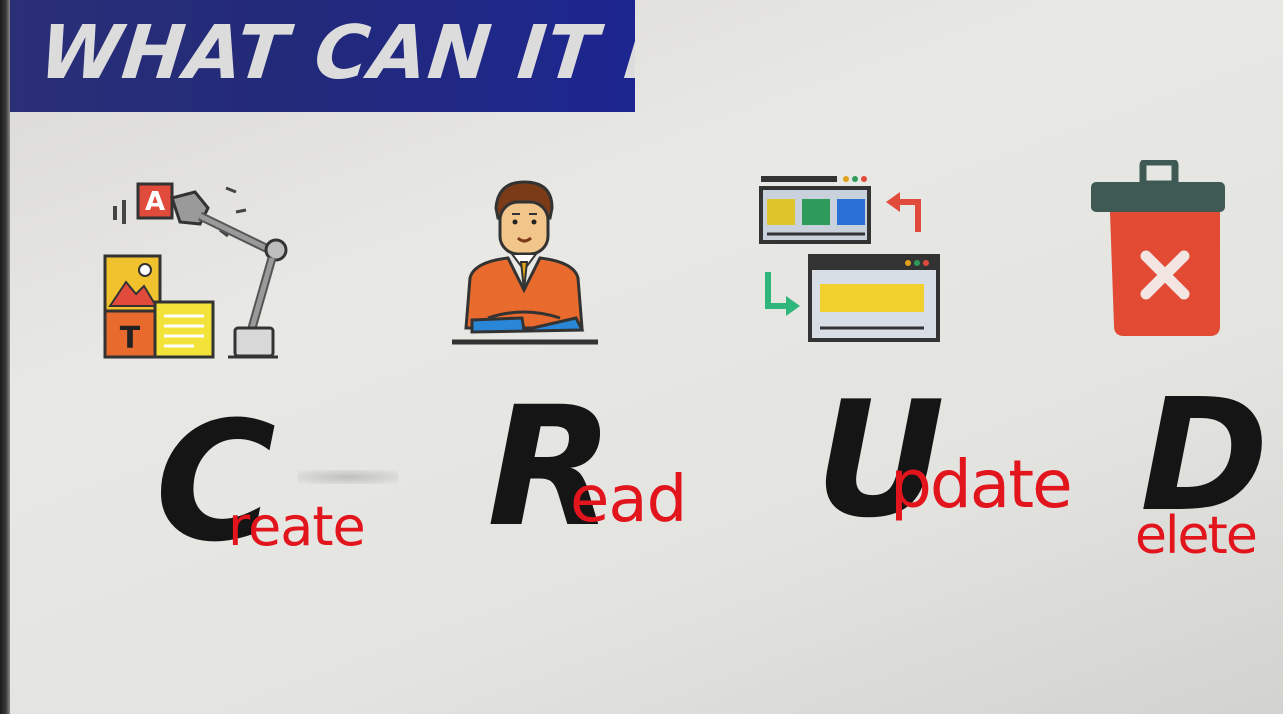 The height and width of the screenshot is (714, 1283). Describe the element at coordinates (1158, 249) in the screenshot. I see `trash-bin-delete-icon` at that location.